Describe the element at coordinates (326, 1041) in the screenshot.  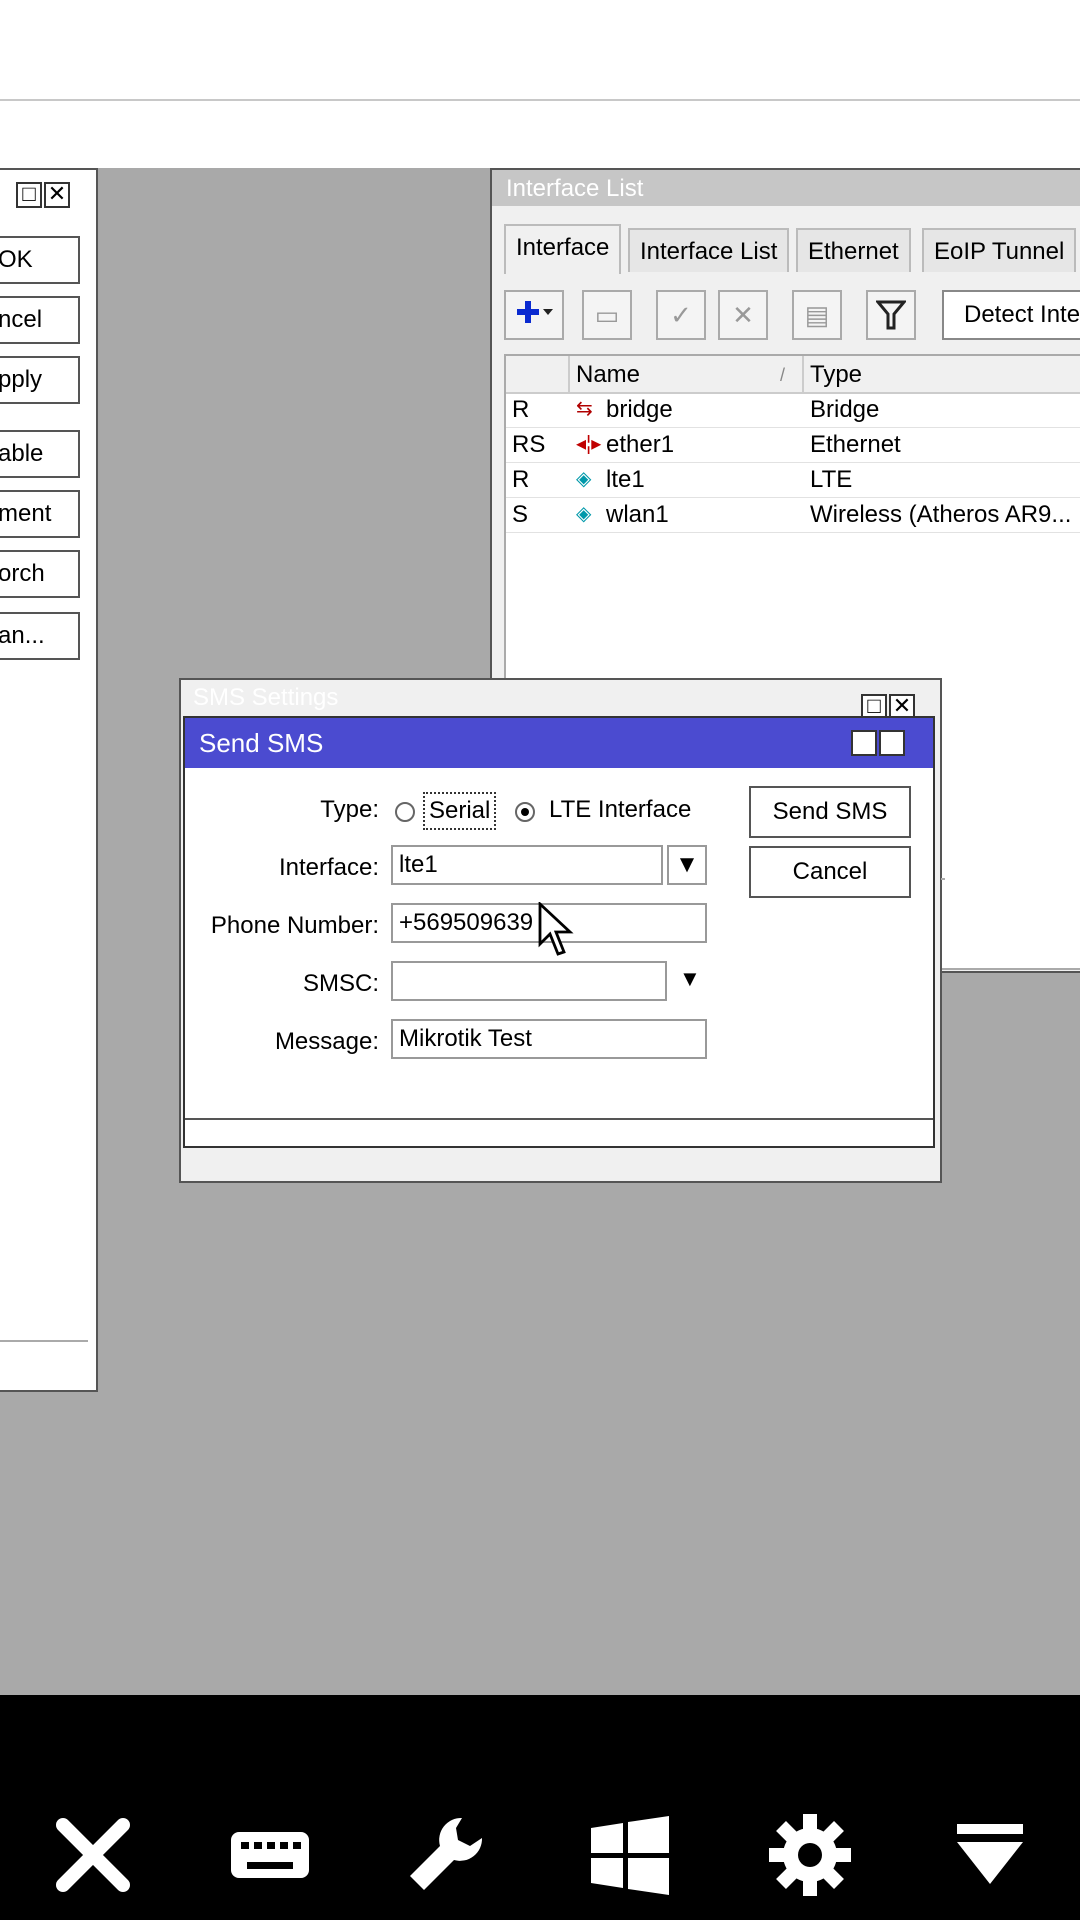
I see `message-label: Message:` at that location.